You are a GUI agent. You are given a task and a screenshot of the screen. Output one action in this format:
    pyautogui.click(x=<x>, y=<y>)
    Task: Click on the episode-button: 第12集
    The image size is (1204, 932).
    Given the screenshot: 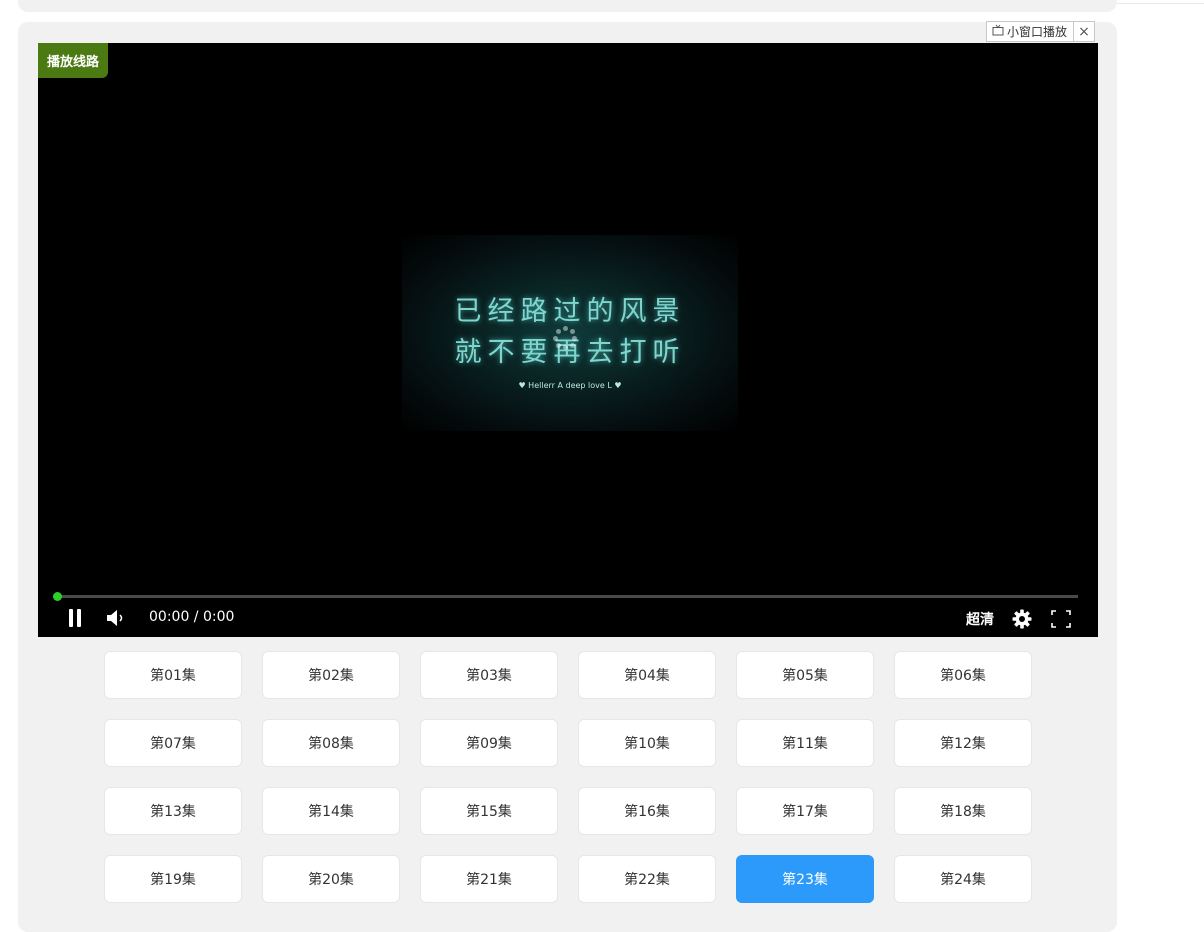 What is the action you would take?
    pyautogui.click(x=963, y=743)
    